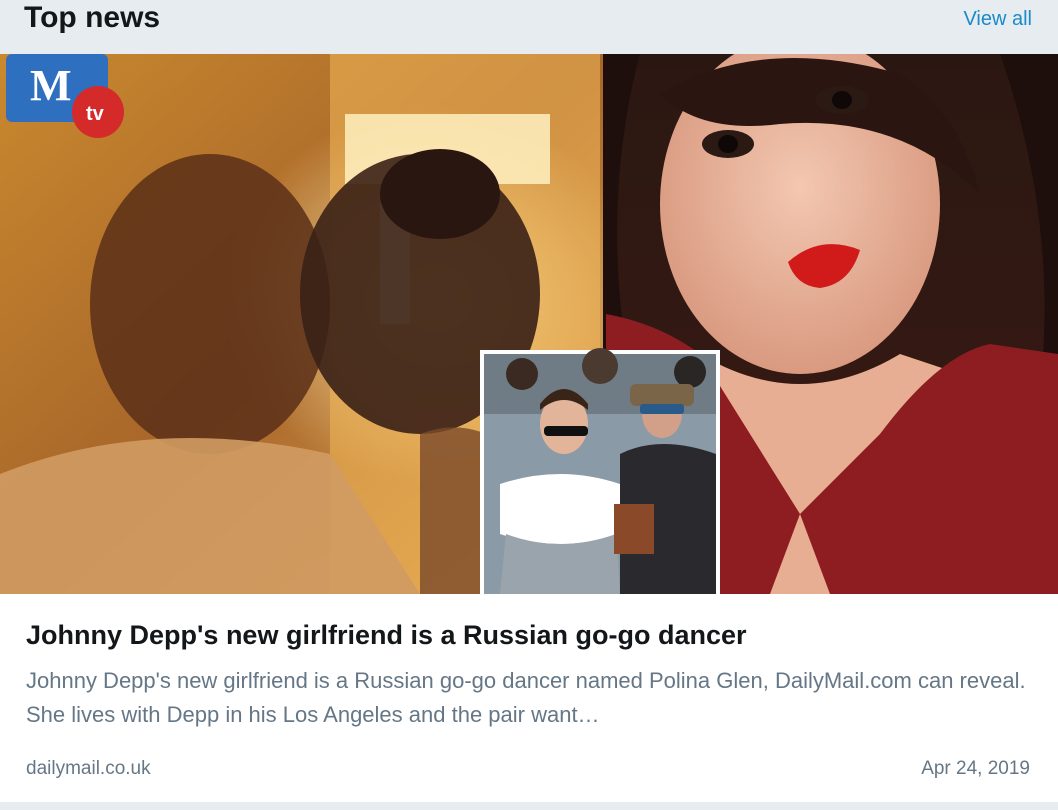 Image resolution: width=1058 pixels, height=810 pixels. Describe the element at coordinates (600, 471) in the screenshot. I see `inset-photo` at that location.